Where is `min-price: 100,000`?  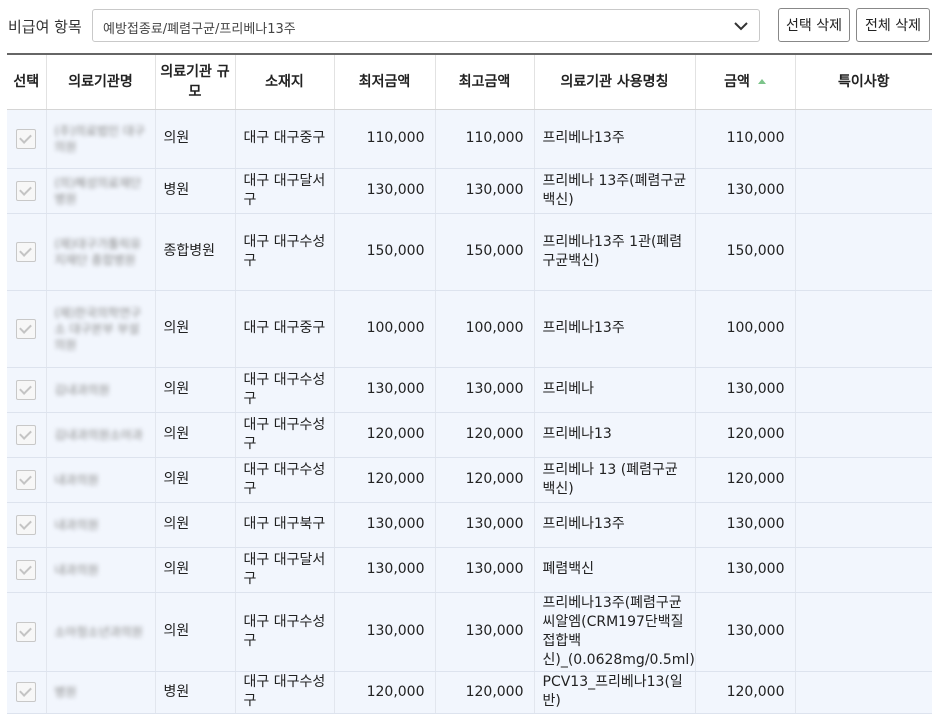 min-price: 100,000 is located at coordinates (384, 329).